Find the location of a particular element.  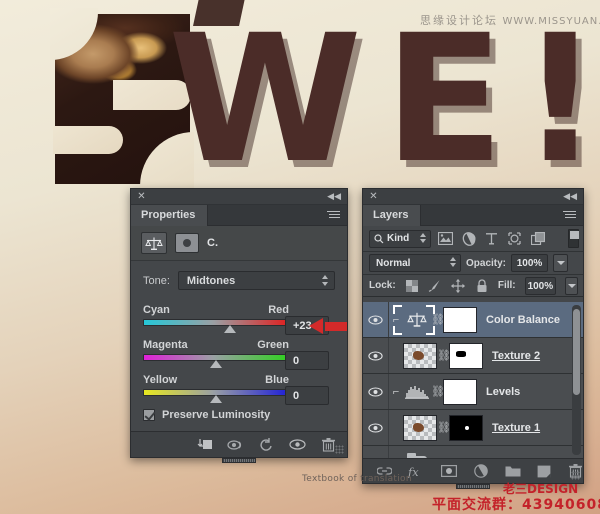

pixel-layer-filter-icon is located at coordinates (445, 238).